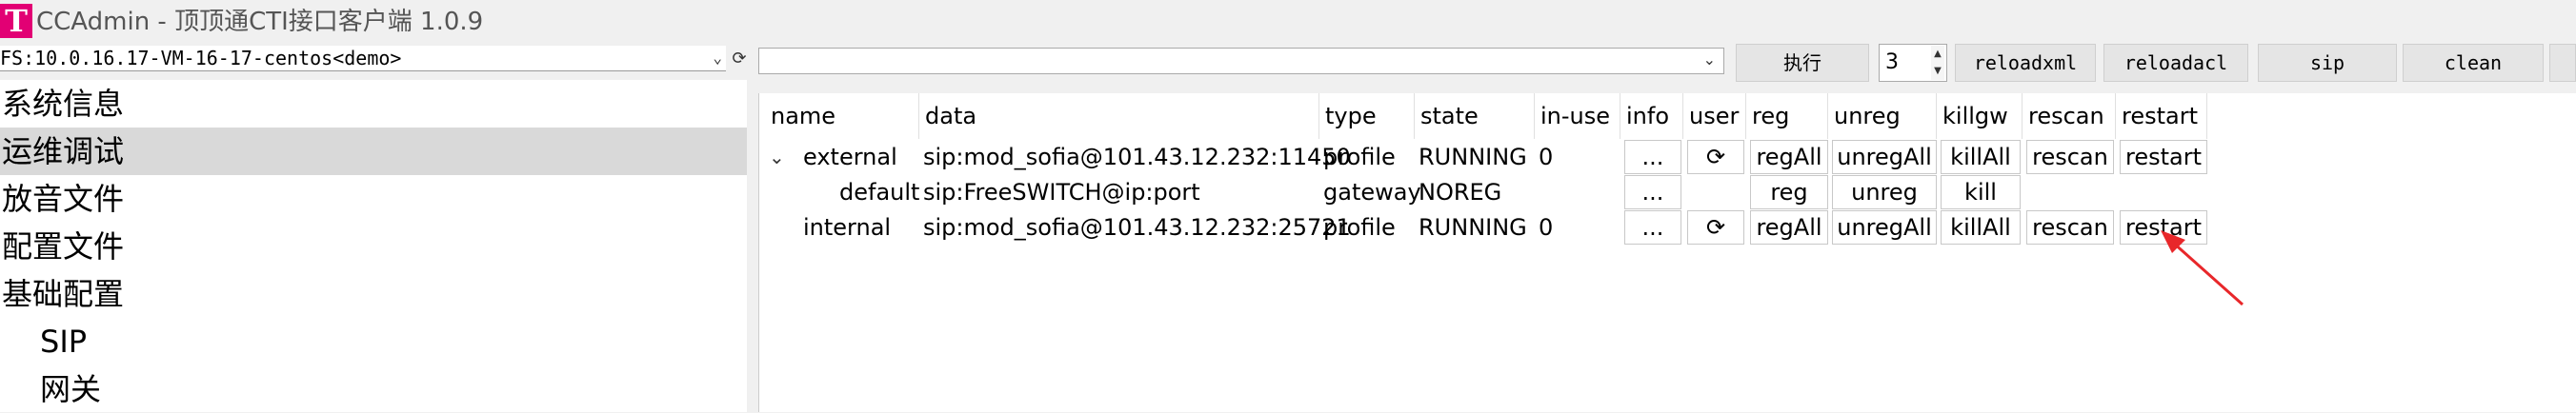 The width and height of the screenshot is (2576, 413). I want to click on column-header-reg: reg, so click(1787, 116).